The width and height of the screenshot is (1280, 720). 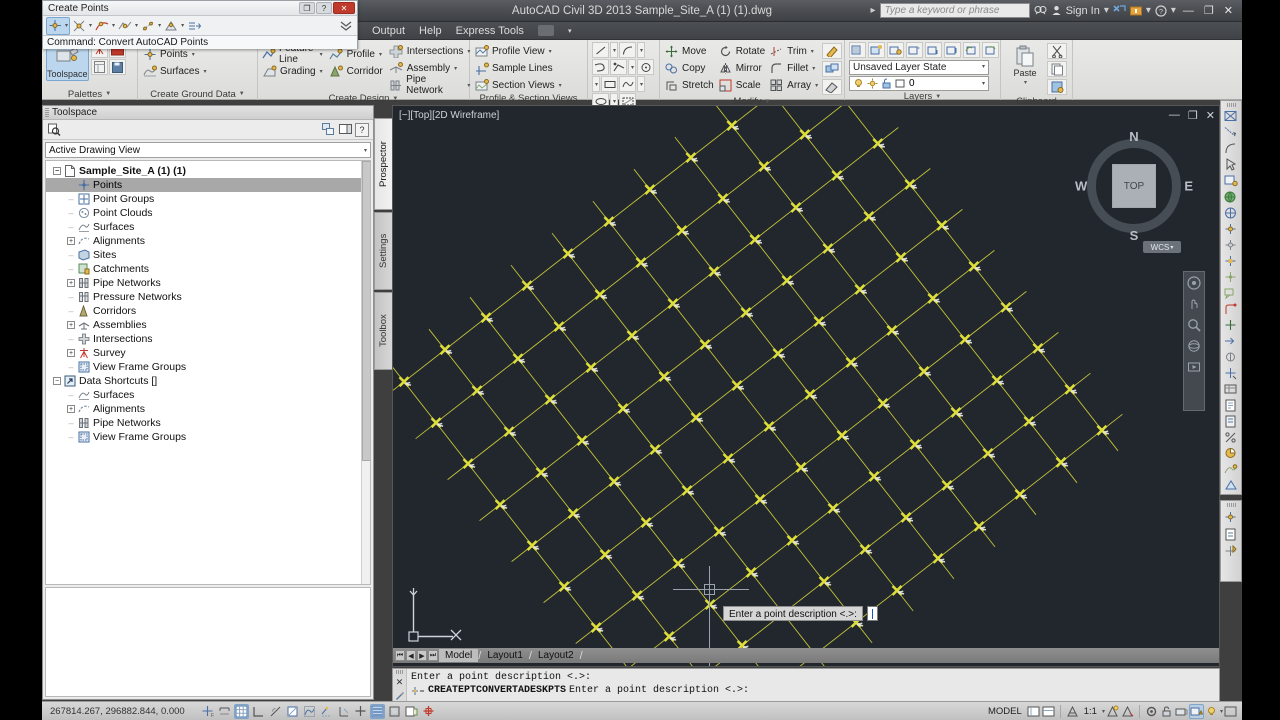 I want to click on create-points-intersection-button: ▾, so click(x=82, y=26).